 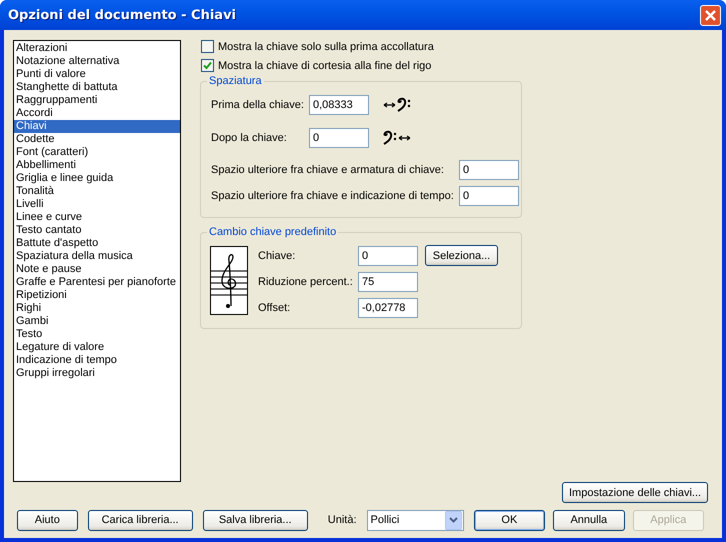 I want to click on window-title: Opzioni del documento - Chiavi, so click(x=122, y=15).